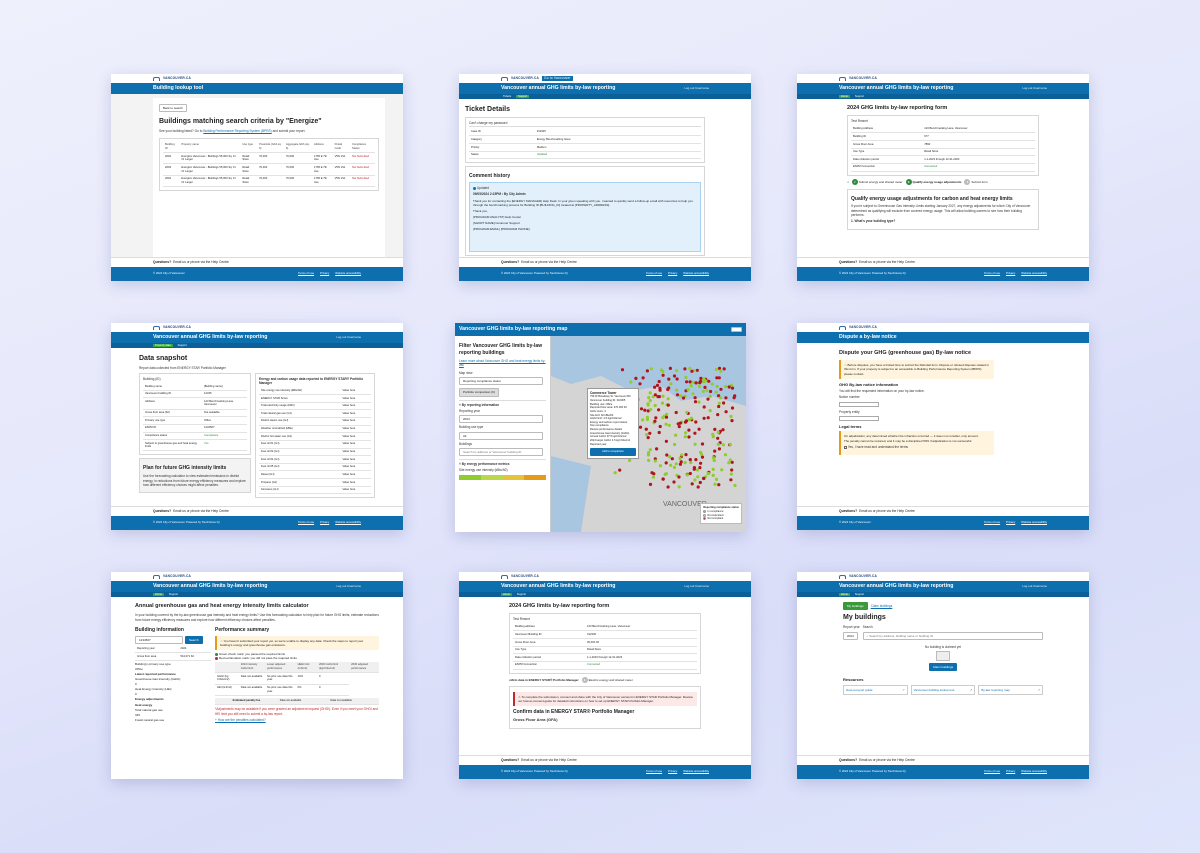 This screenshot has width=1200, height=853. What do you see at coordinates (875, 689) in the screenshot?
I see `resource-link: How-to-report guide ↗` at bounding box center [875, 689].